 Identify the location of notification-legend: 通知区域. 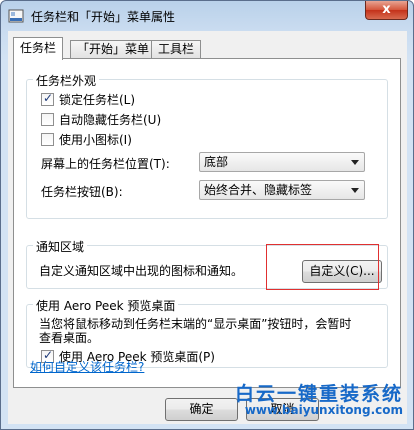
(60, 246).